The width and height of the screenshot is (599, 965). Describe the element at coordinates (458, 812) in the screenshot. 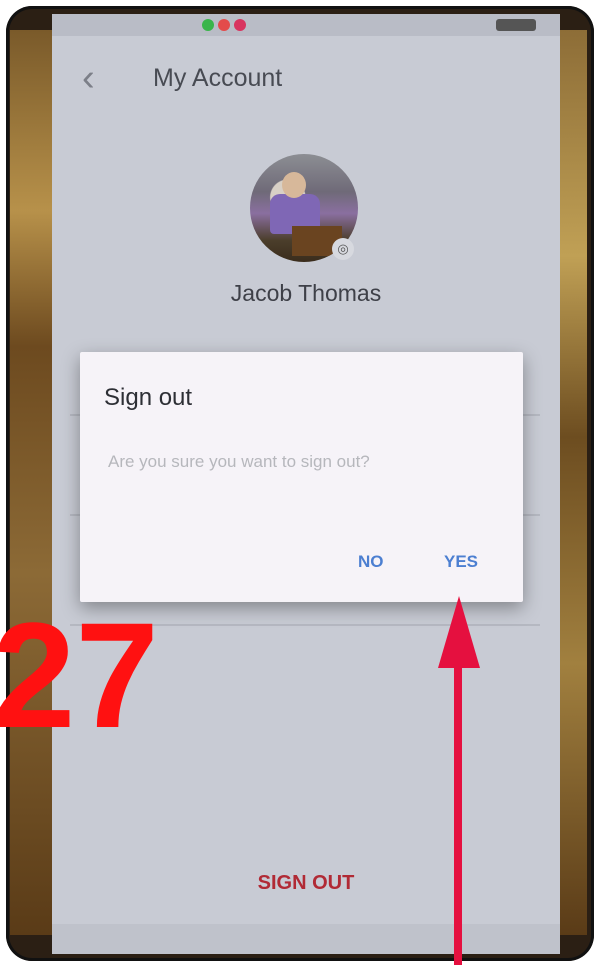

I see `annotation-arrow-line` at that location.